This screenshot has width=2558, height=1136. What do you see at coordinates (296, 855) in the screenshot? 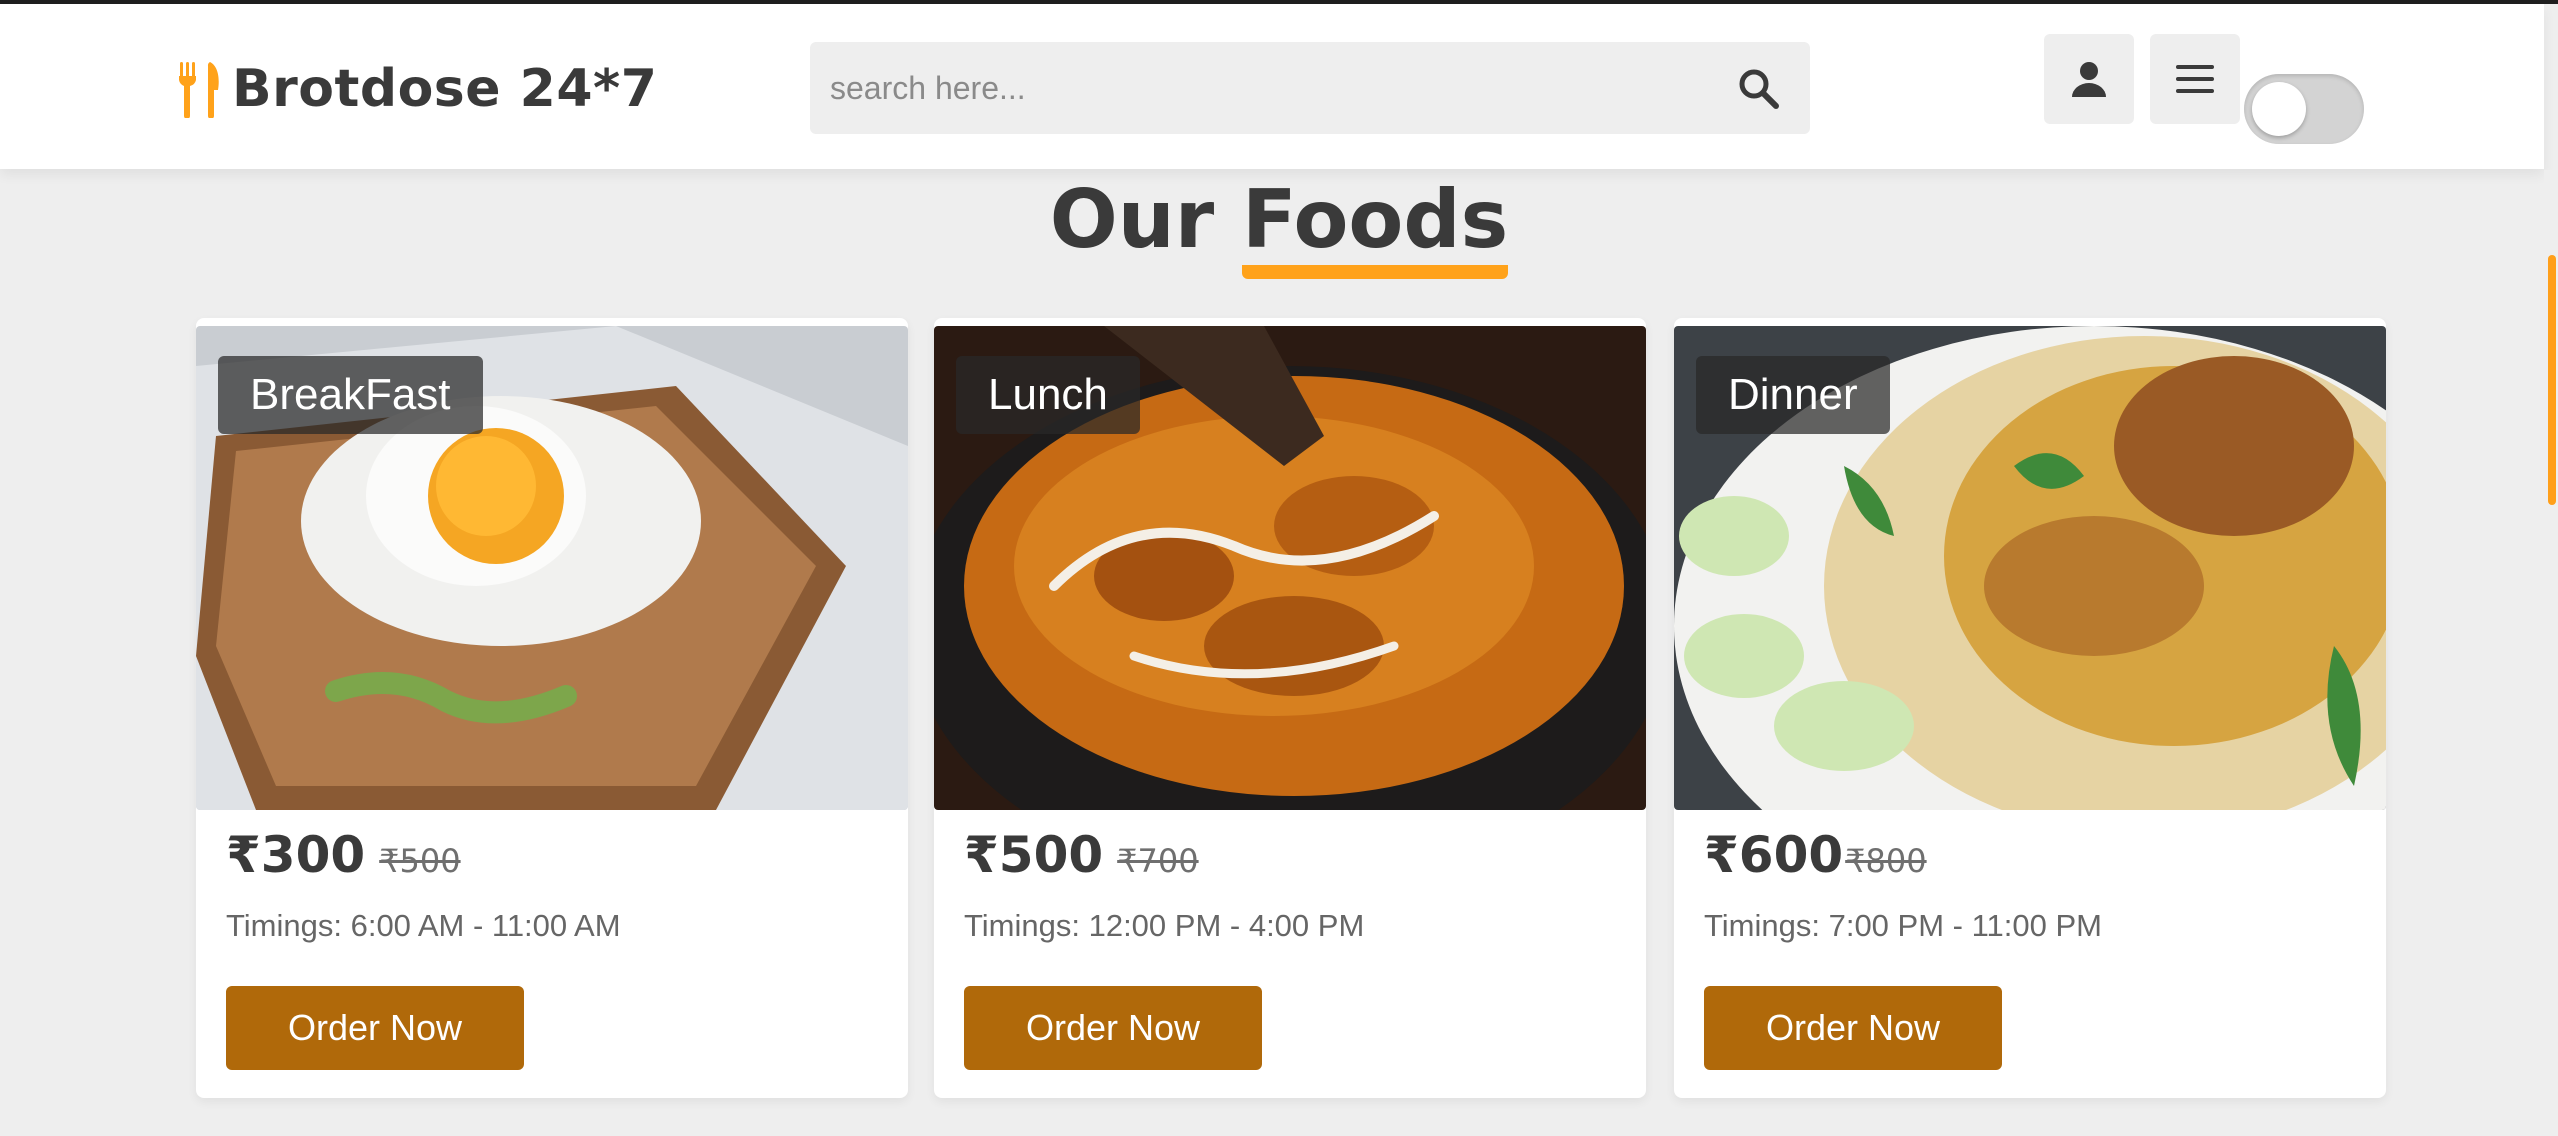
I see `price: ₹300` at bounding box center [296, 855].